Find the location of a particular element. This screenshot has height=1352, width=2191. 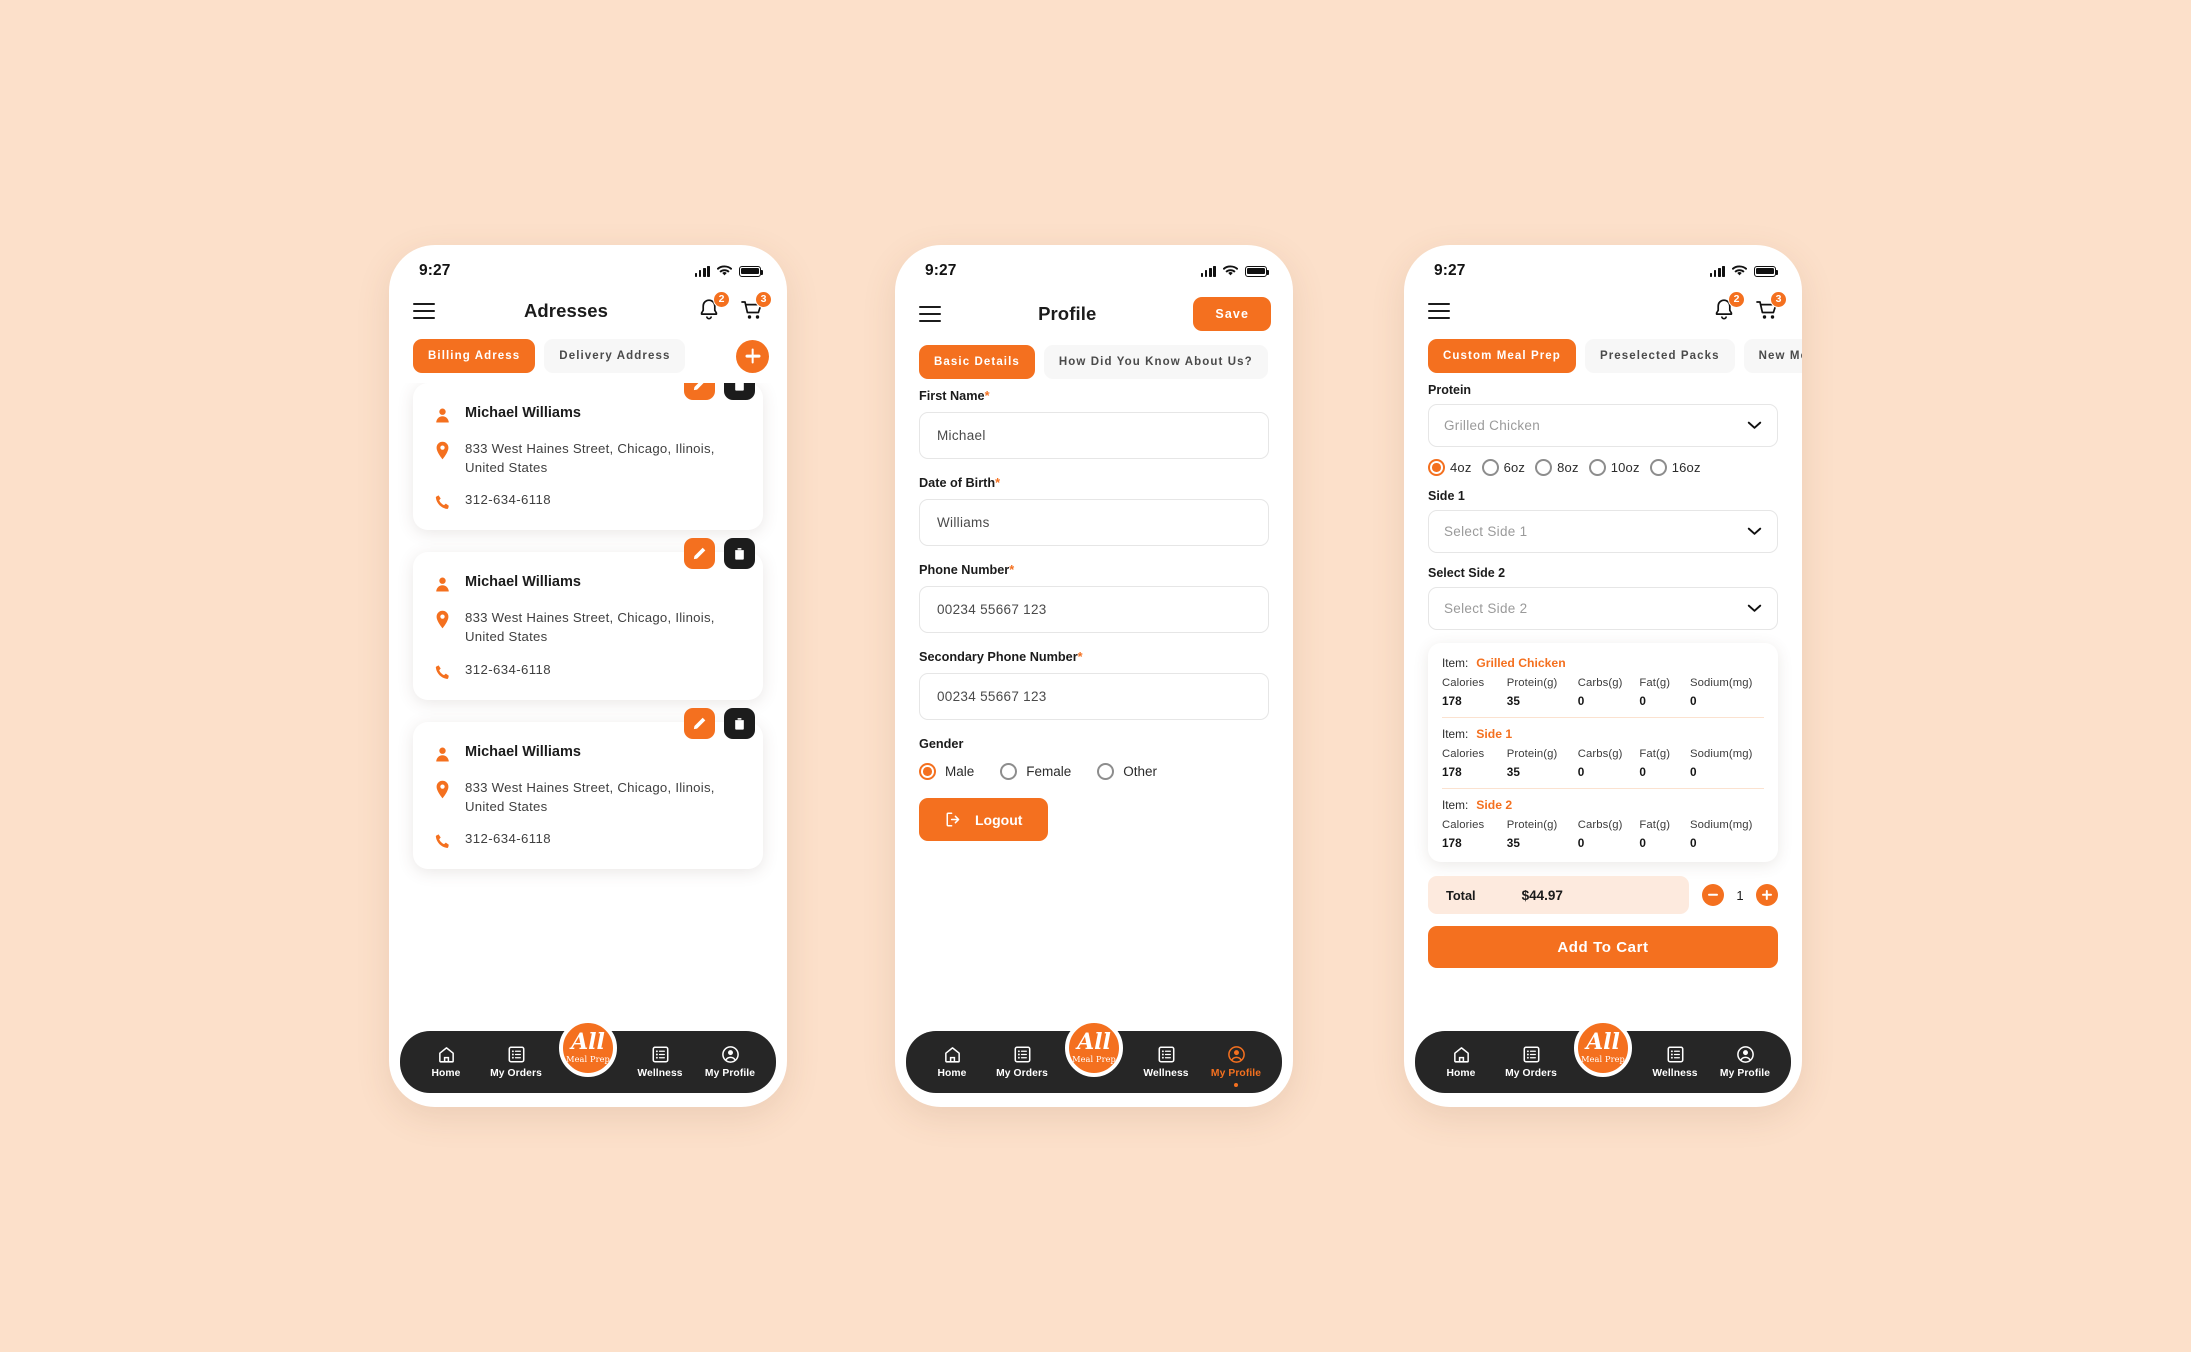

increase-quantity-button is located at coordinates (1767, 895).